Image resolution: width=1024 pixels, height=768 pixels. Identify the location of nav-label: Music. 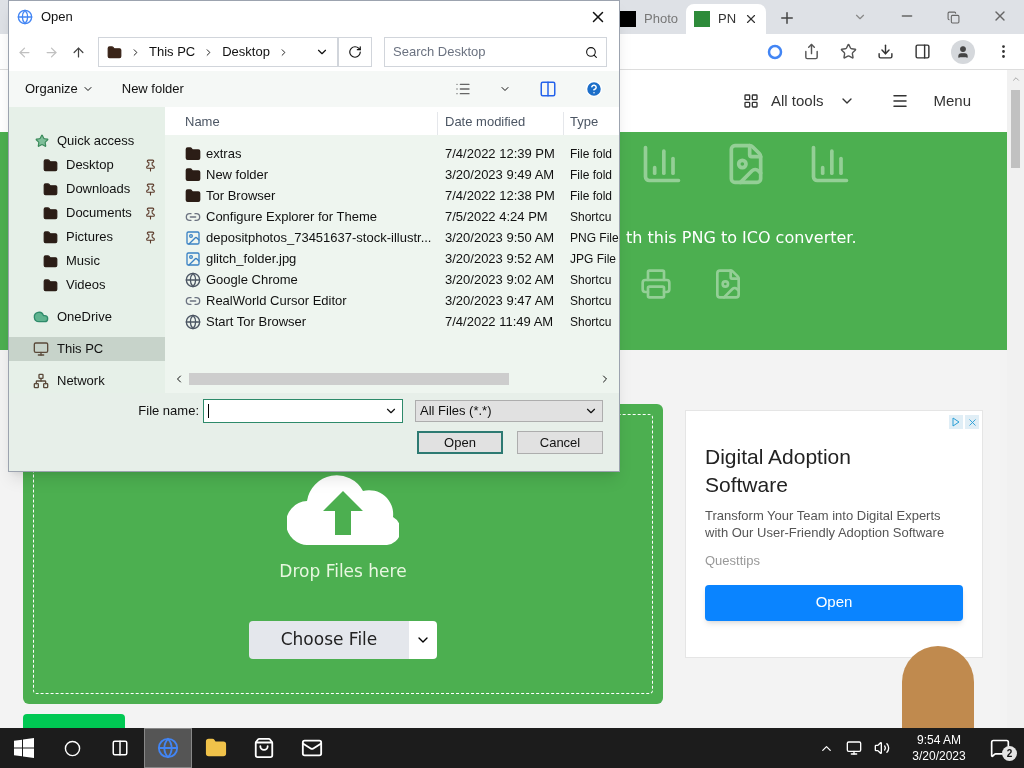
(83, 261).